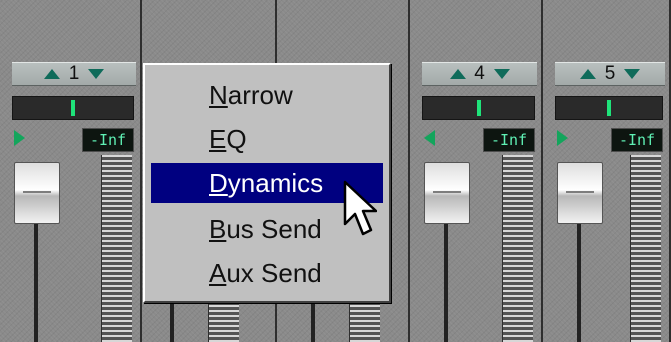 The image size is (671, 342). What do you see at coordinates (260, 95) in the screenshot?
I see `menu-item-label: arrow` at bounding box center [260, 95].